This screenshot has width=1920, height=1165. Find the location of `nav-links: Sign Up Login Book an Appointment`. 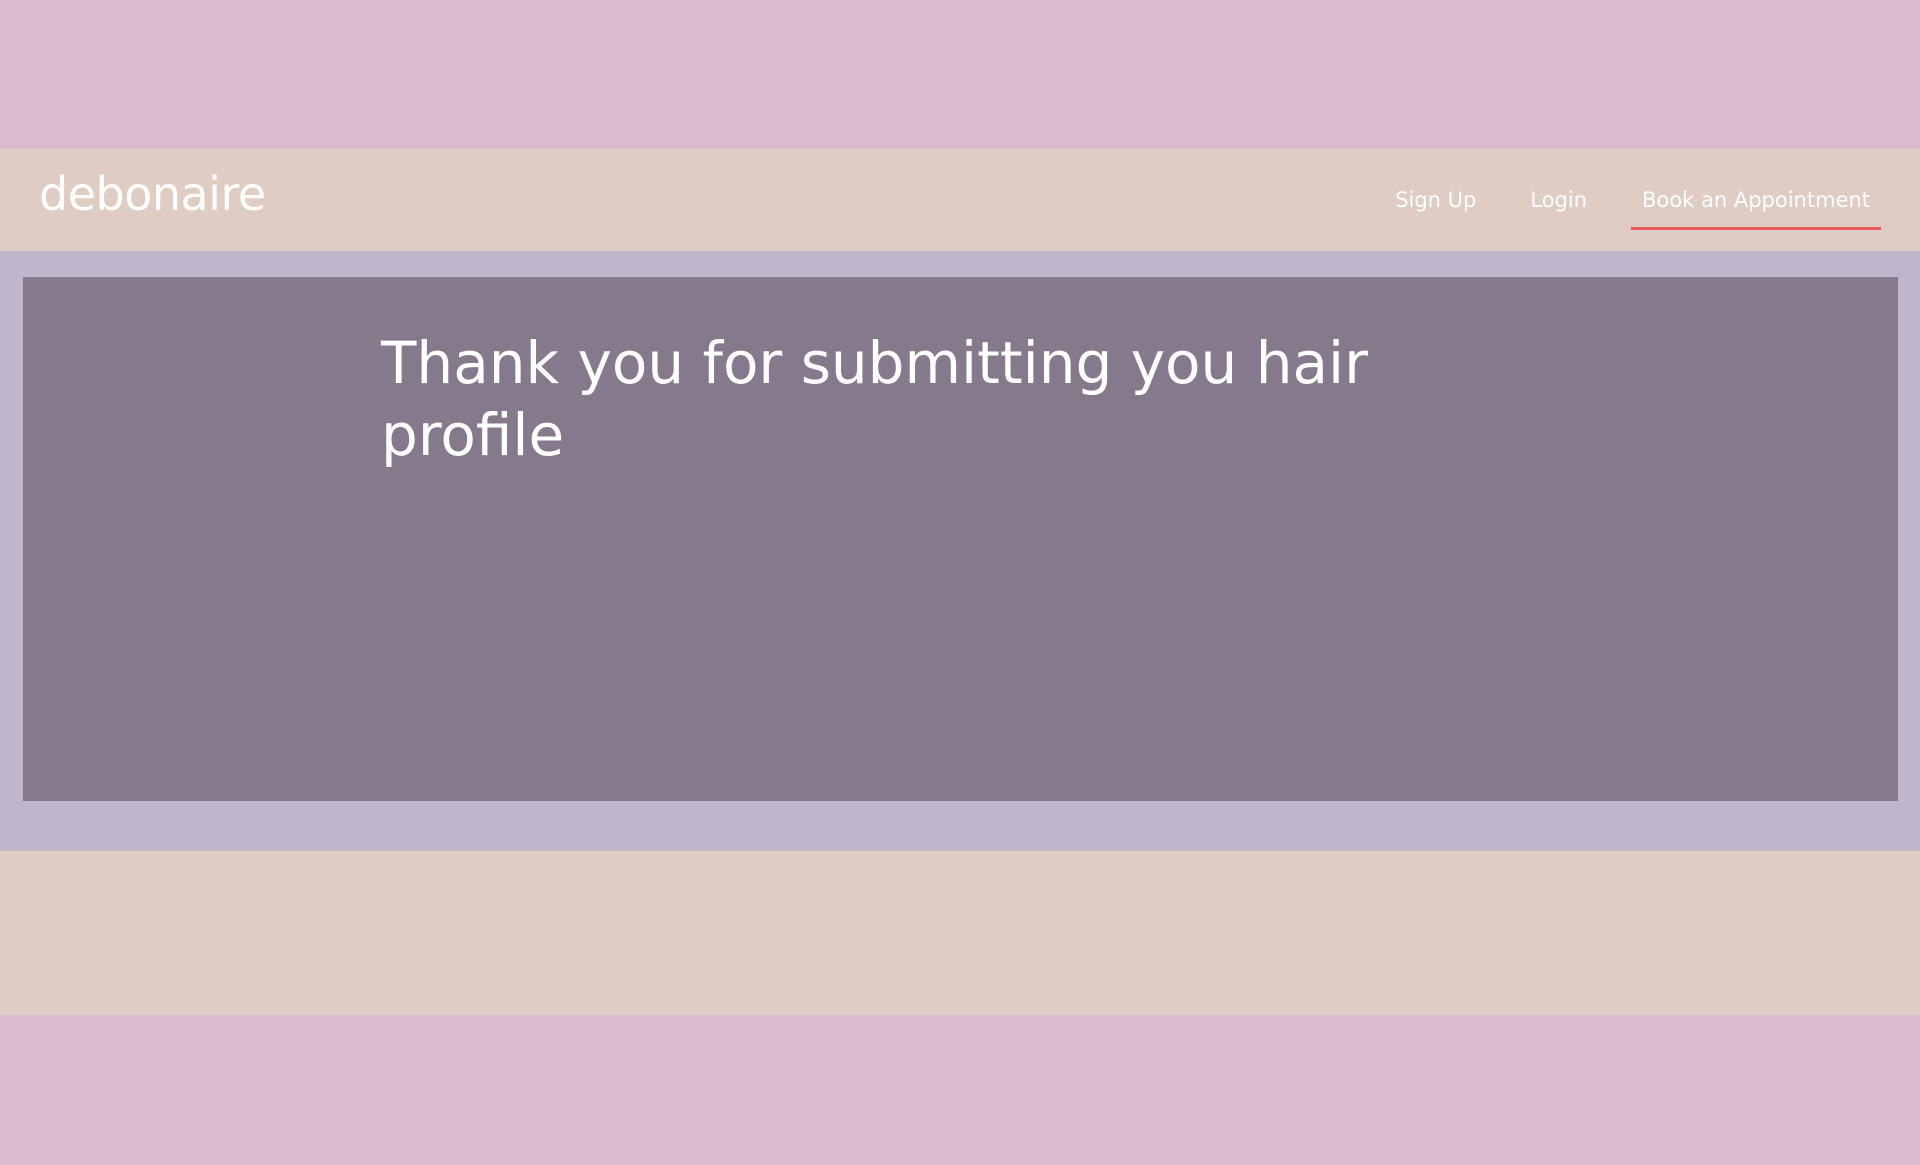

nav-links: Sign Up Login Book an Appointment is located at coordinates (1657, 200).